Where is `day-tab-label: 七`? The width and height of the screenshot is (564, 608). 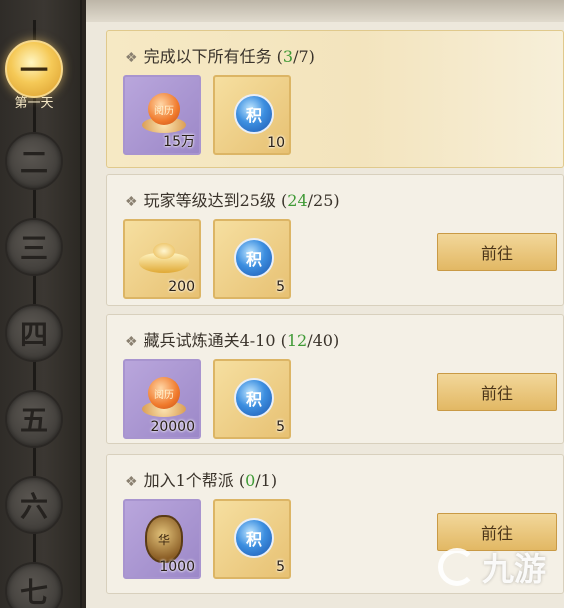 day-tab-label: 七 is located at coordinates (33, 592).